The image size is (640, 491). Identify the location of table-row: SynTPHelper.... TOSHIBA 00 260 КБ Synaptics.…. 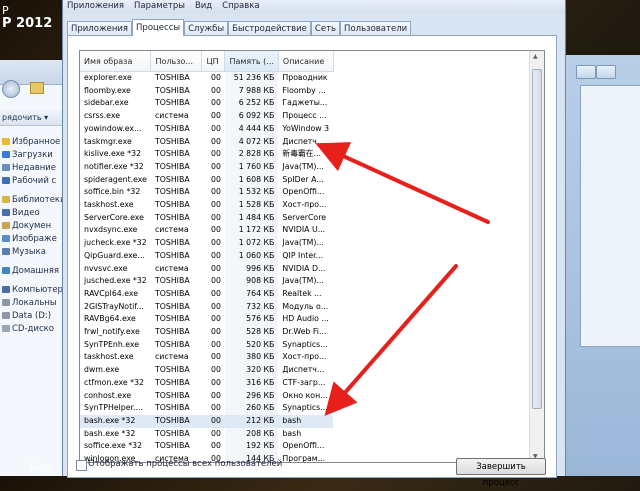
(206, 408).